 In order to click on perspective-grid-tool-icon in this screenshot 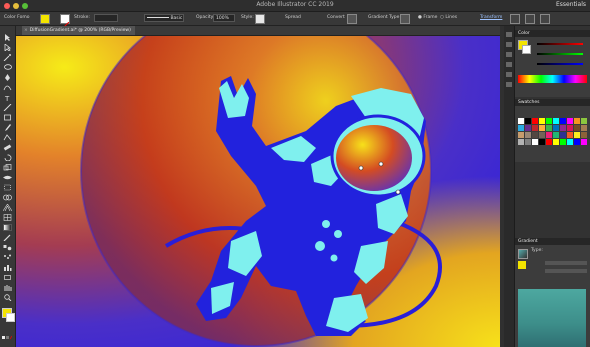, I will do `click(7, 207)`.